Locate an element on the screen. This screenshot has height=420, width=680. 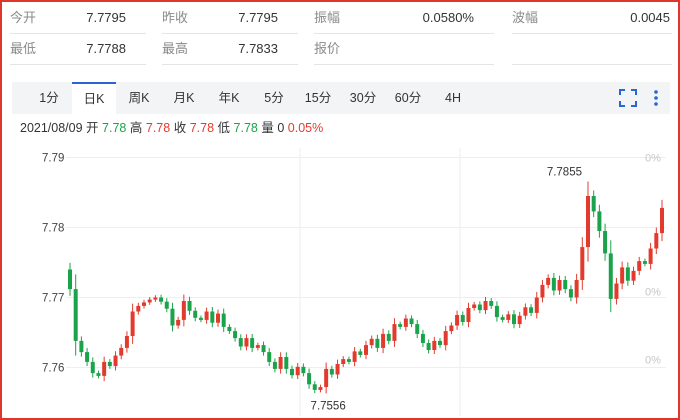
y-tick-label: 7.76 is located at coordinates (53, 369).